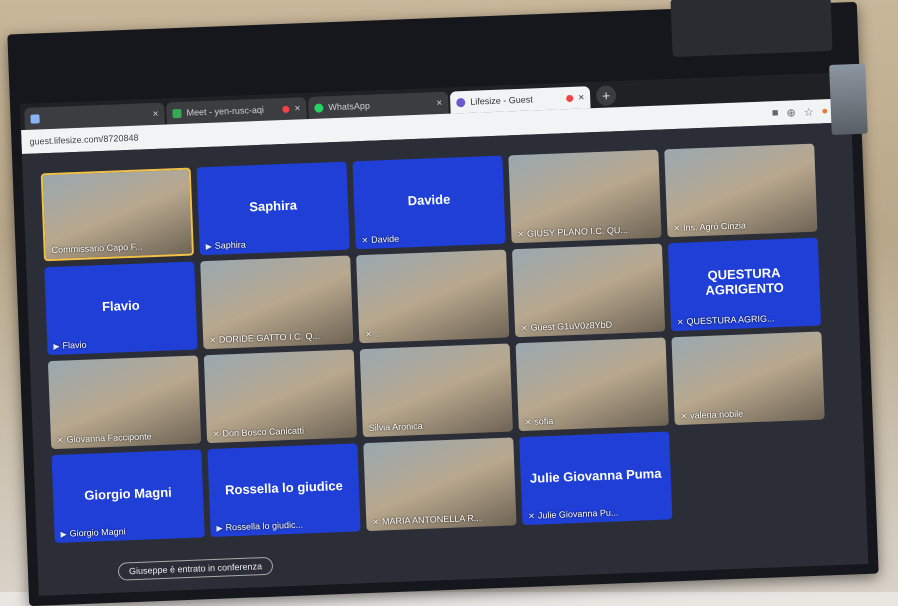 The image size is (898, 606). What do you see at coordinates (566, 326) in the screenshot?
I see `participant-label: ✕ Guest G1uV0z8YbD` at bounding box center [566, 326].